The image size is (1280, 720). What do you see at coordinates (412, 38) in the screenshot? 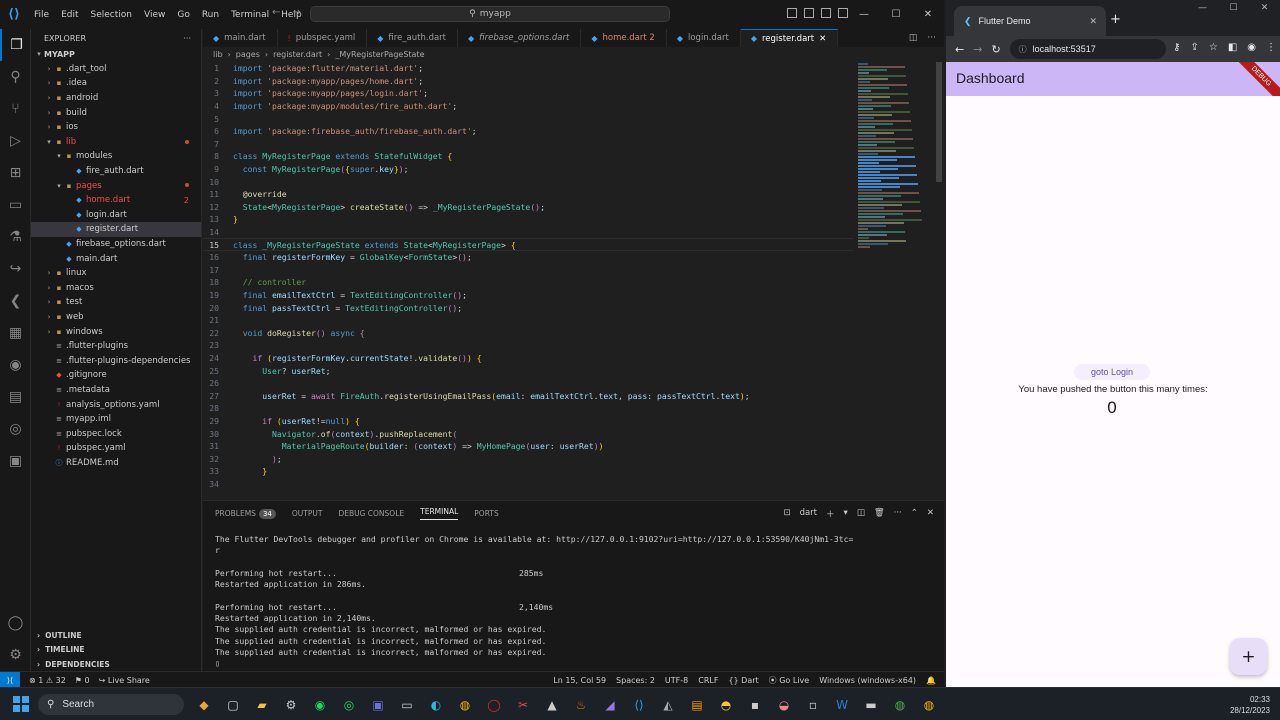
I see `editor-tab: ◆ fire_auth.dart` at bounding box center [412, 38].